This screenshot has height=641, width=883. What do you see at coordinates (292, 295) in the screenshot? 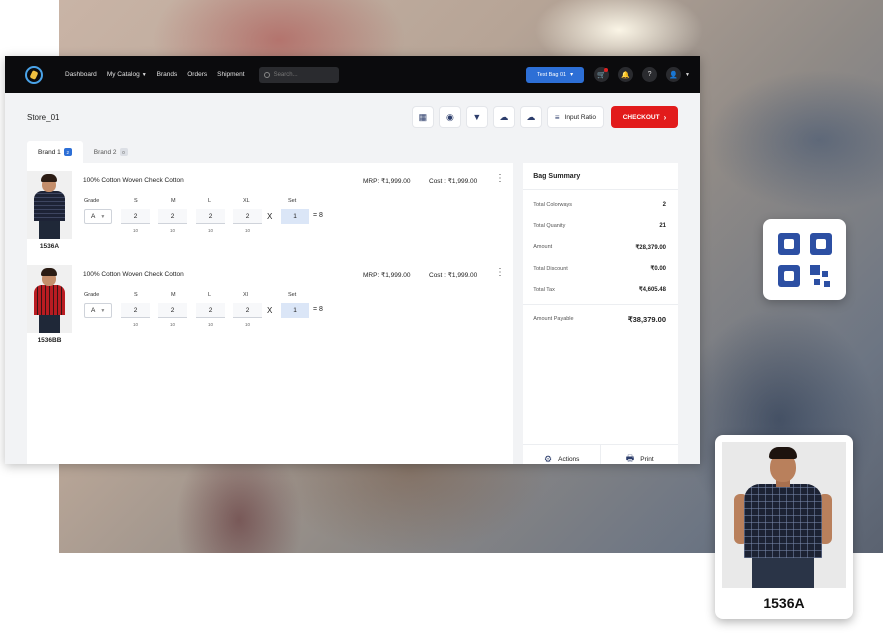
I see `set-header: Set` at bounding box center [292, 295].